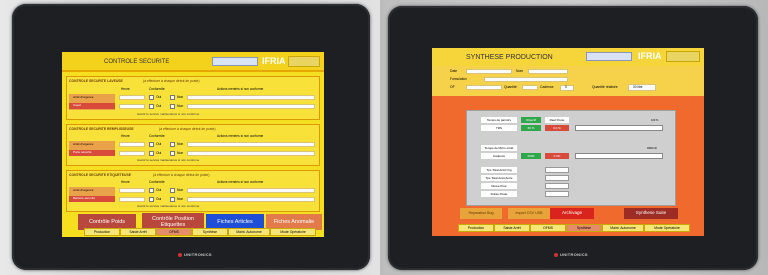  What do you see at coordinates (195, 254) in the screenshot?
I see `left-device-brand: UNITRONICS` at bounding box center [195, 254].